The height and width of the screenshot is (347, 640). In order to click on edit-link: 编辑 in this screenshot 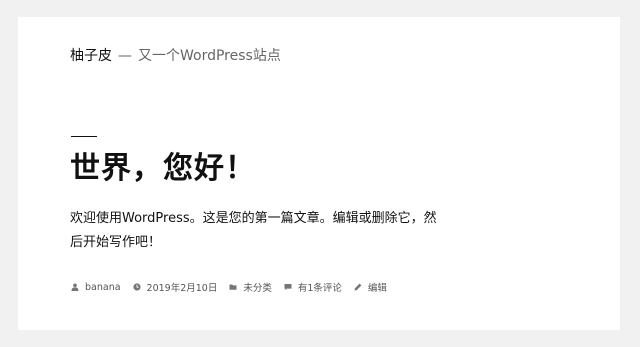, I will do `click(377, 287)`.